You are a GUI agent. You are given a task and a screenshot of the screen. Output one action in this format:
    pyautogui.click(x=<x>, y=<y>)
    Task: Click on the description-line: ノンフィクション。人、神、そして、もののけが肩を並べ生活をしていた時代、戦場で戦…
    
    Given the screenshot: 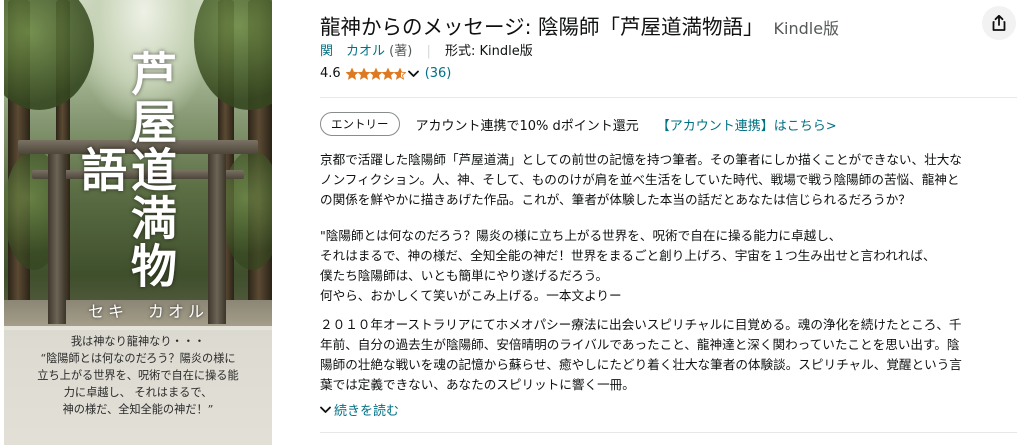 What is the action you would take?
    pyautogui.click(x=640, y=179)
    